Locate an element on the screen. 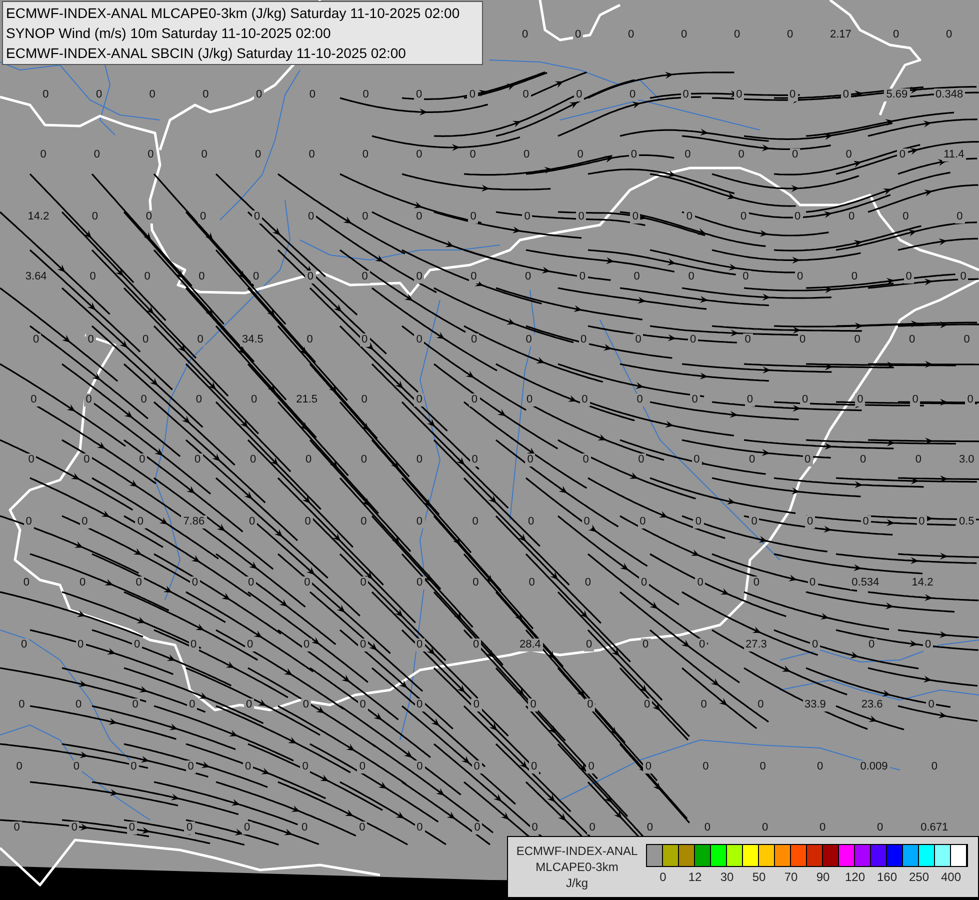  station-value: 7.86 is located at coordinates (194, 522).